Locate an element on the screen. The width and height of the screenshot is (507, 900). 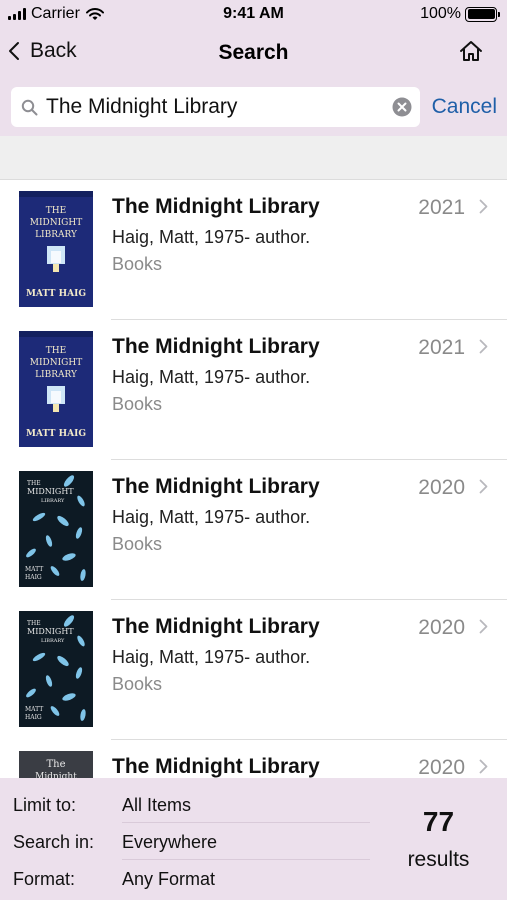
battery-percent: 100% is located at coordinates (440, 13).